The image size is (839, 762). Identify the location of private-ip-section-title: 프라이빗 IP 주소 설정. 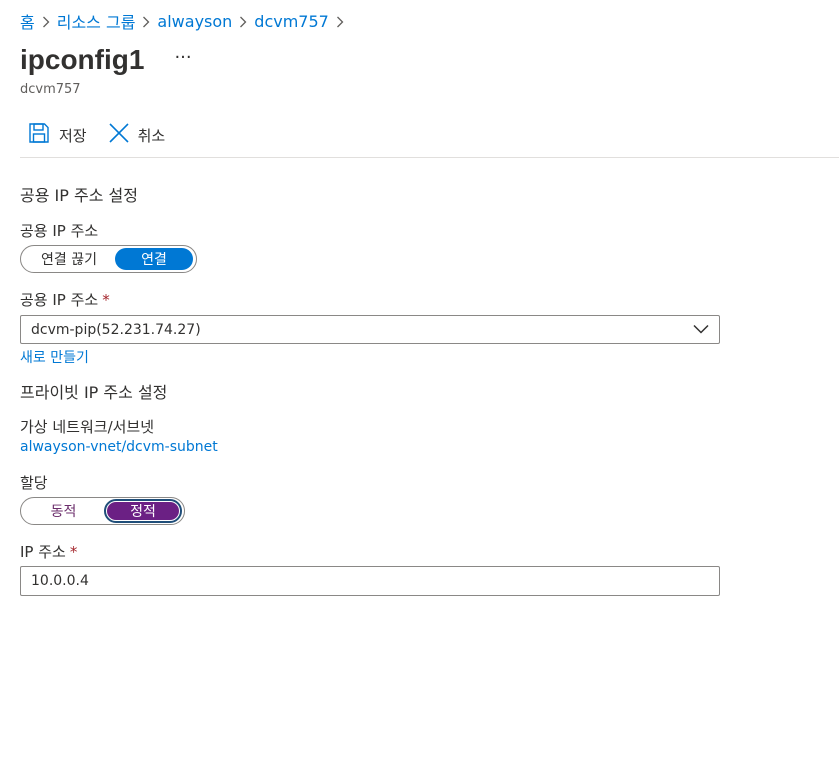
(94, 392).